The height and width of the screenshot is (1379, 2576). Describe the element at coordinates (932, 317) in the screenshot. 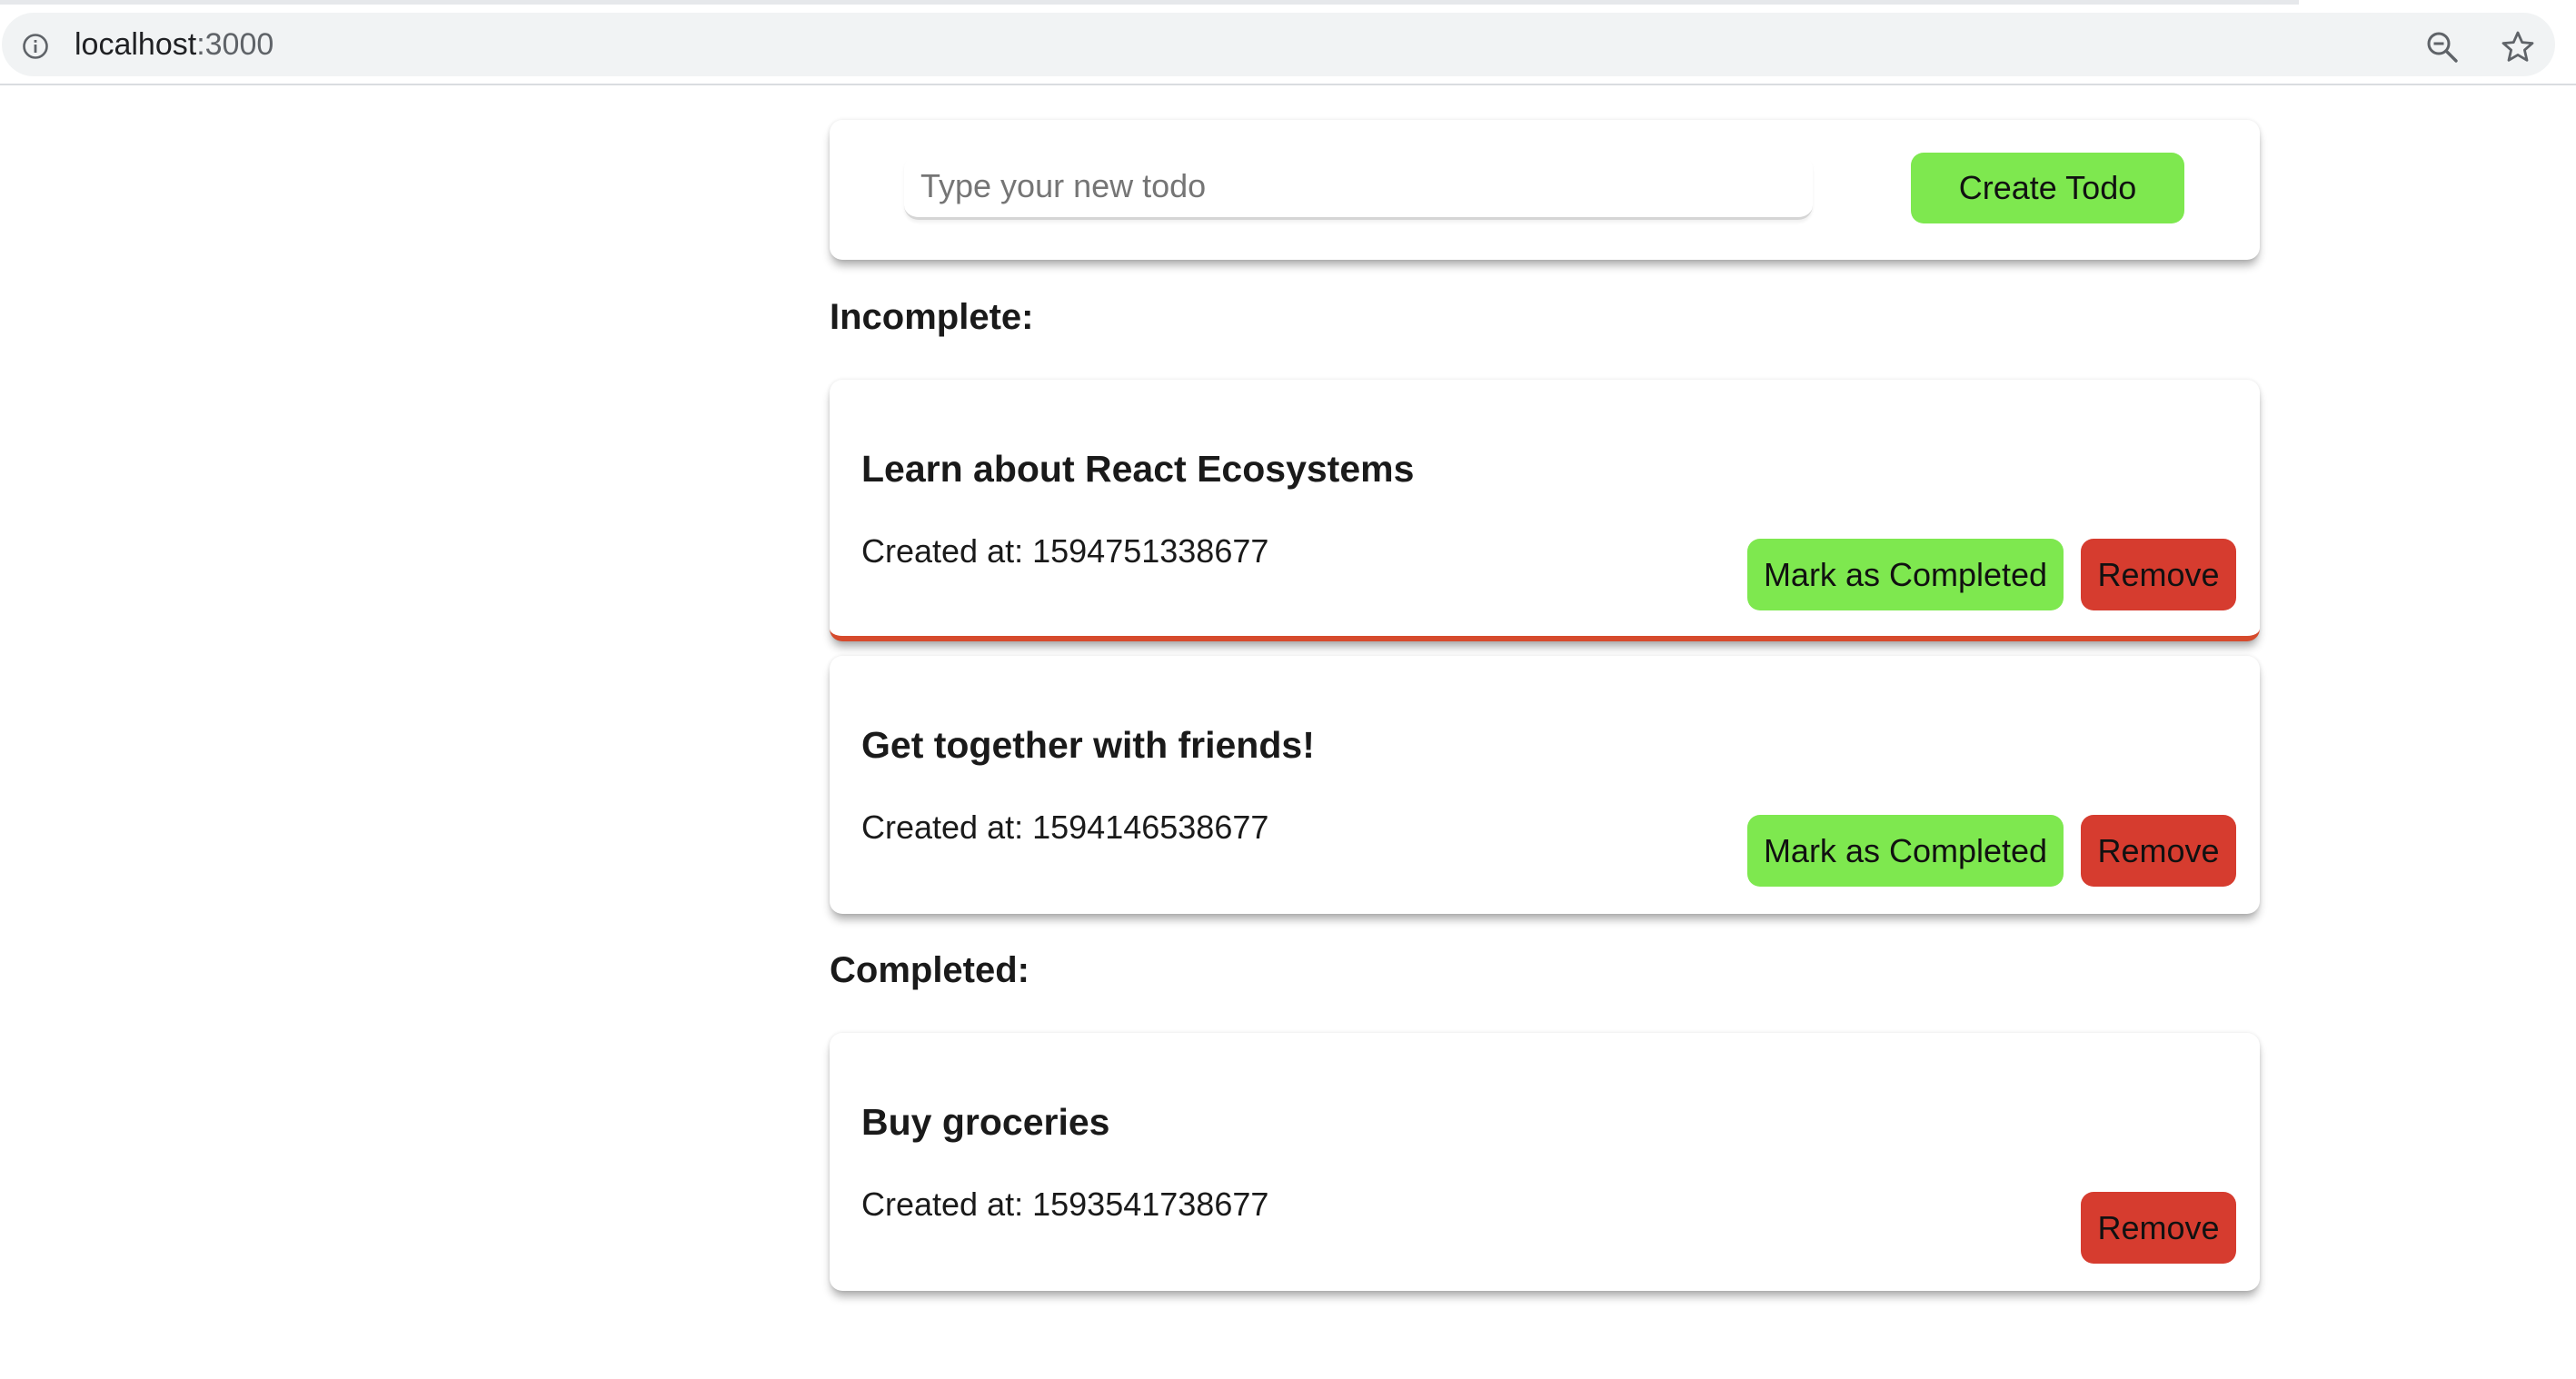

I see `incomplete-heading: Incomplete:` at that location.